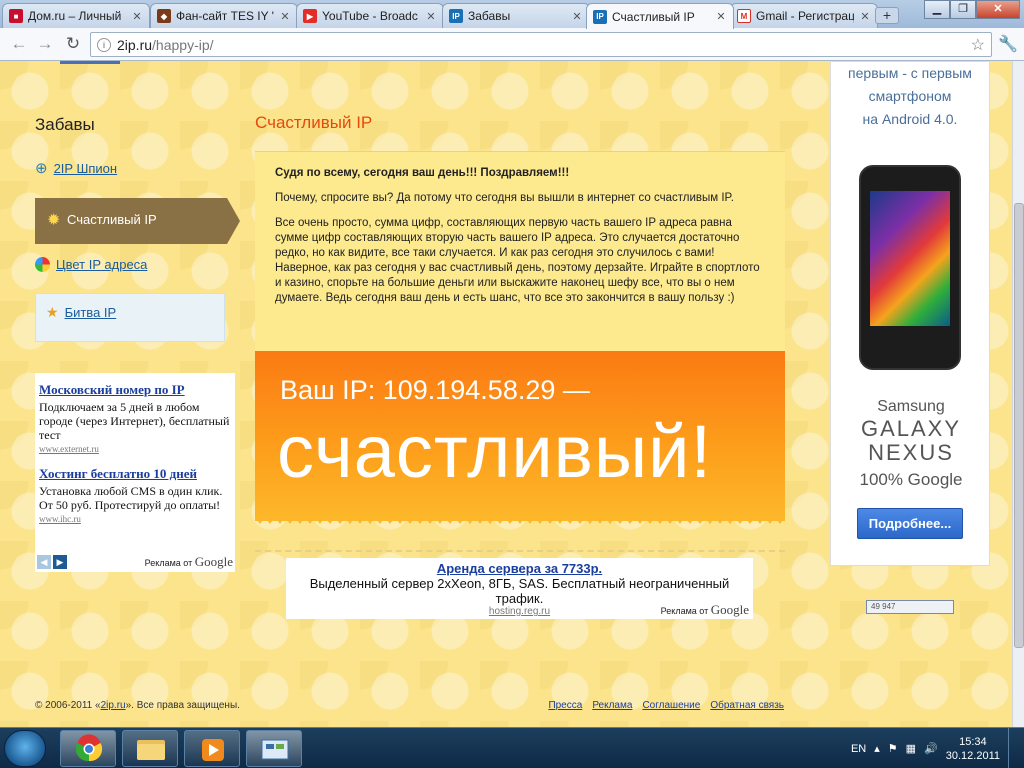 The width and height of the screenshot is (1024, 768). I want to click on reload-icon: ↻, so click(73, 44).